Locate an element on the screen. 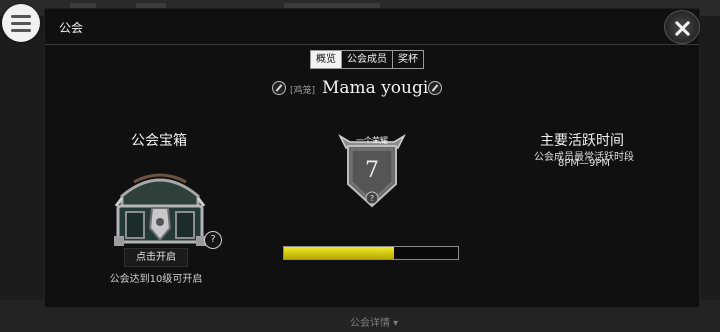  tab-trophies: 奖杯 is located at coordinates (408, 59).